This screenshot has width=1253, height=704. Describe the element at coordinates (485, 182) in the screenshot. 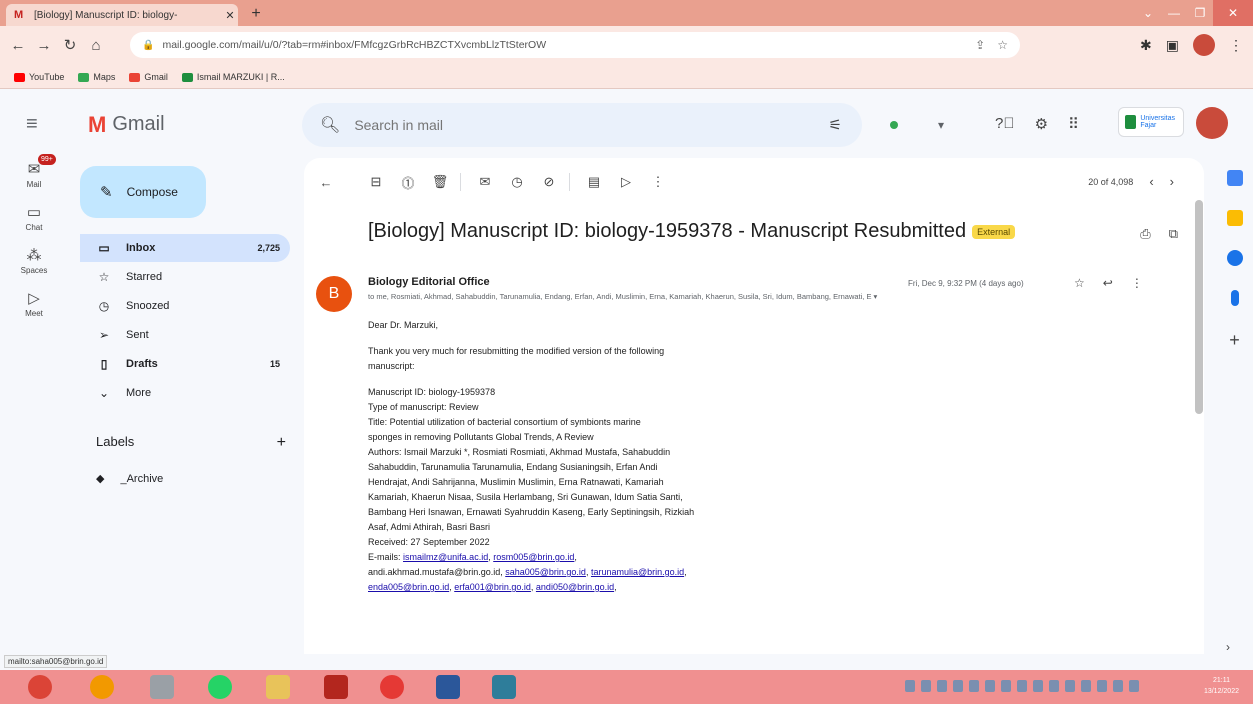

I see `mark-unread-icon: ✉` at that location.